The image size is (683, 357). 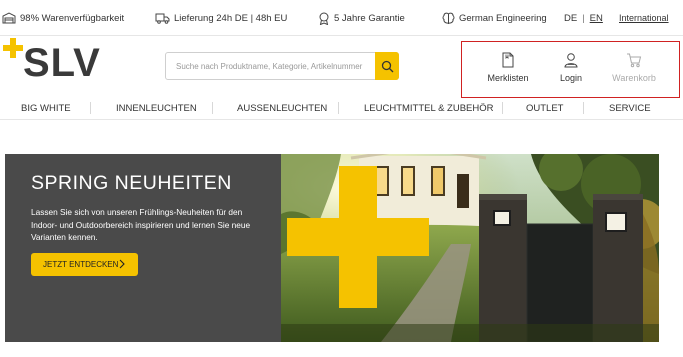 What do you see at coordinates (81, 264) in the screenshot?
I see `hero-cta-label: JETZT ENTDECKEN` at bounding box center [81, 264].